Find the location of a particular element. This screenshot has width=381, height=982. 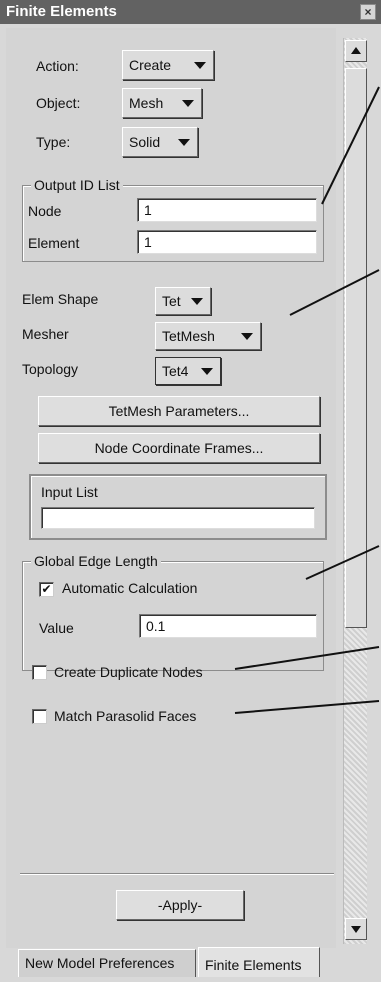

mesher-dropdown: TetMesh is located at coordinates (208, 336).